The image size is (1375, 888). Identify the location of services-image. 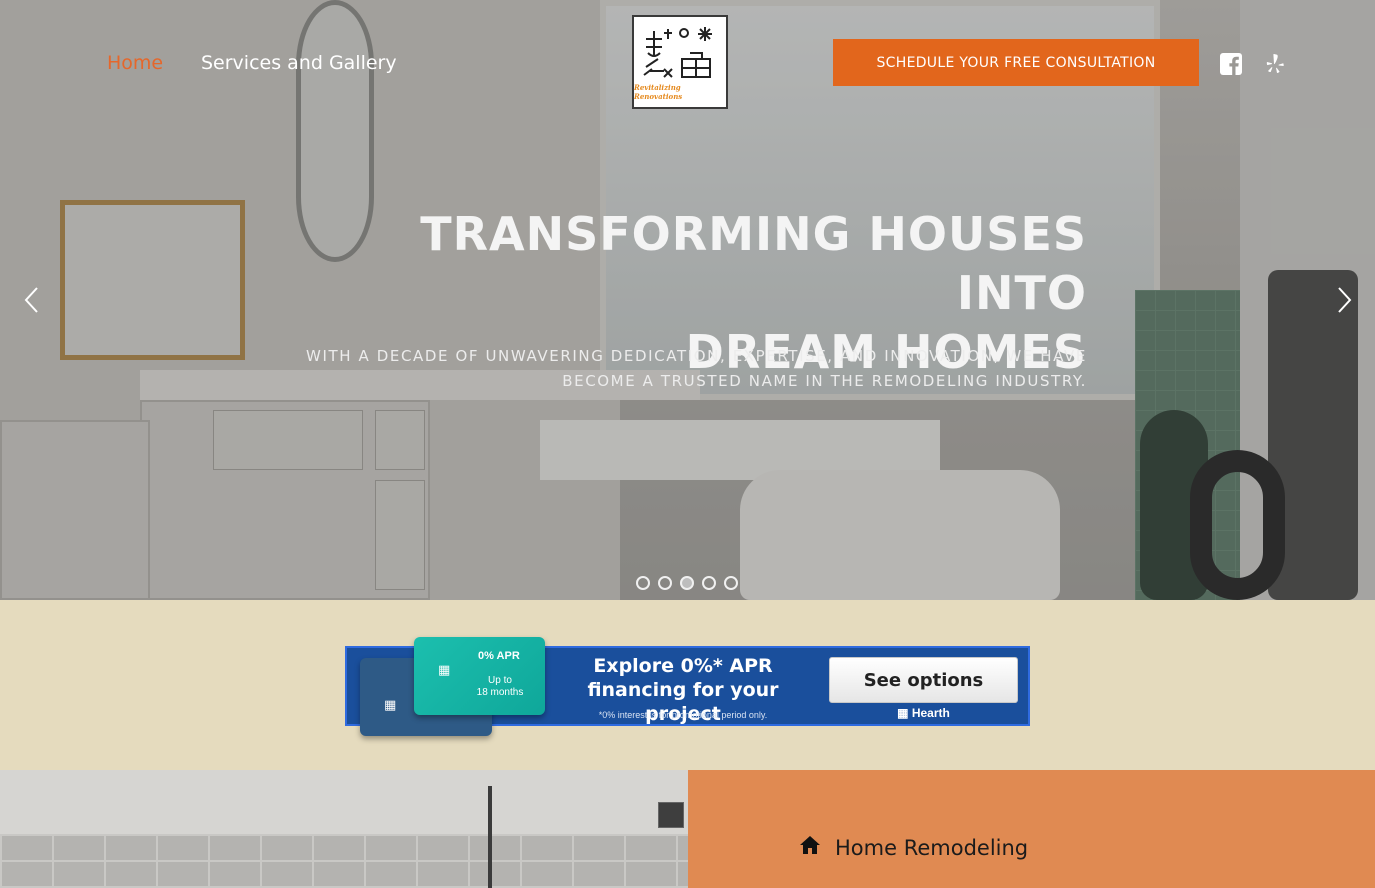
(344, 829).